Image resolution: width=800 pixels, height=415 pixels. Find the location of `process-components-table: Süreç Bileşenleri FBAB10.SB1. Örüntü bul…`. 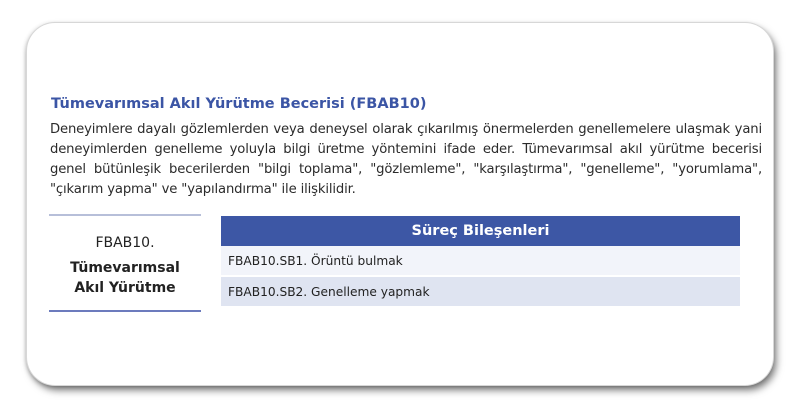

process-components-table: Süreç Bileşenleri FBAB10.SB1. Örüntü bul… is located at coordinates (480, 262).